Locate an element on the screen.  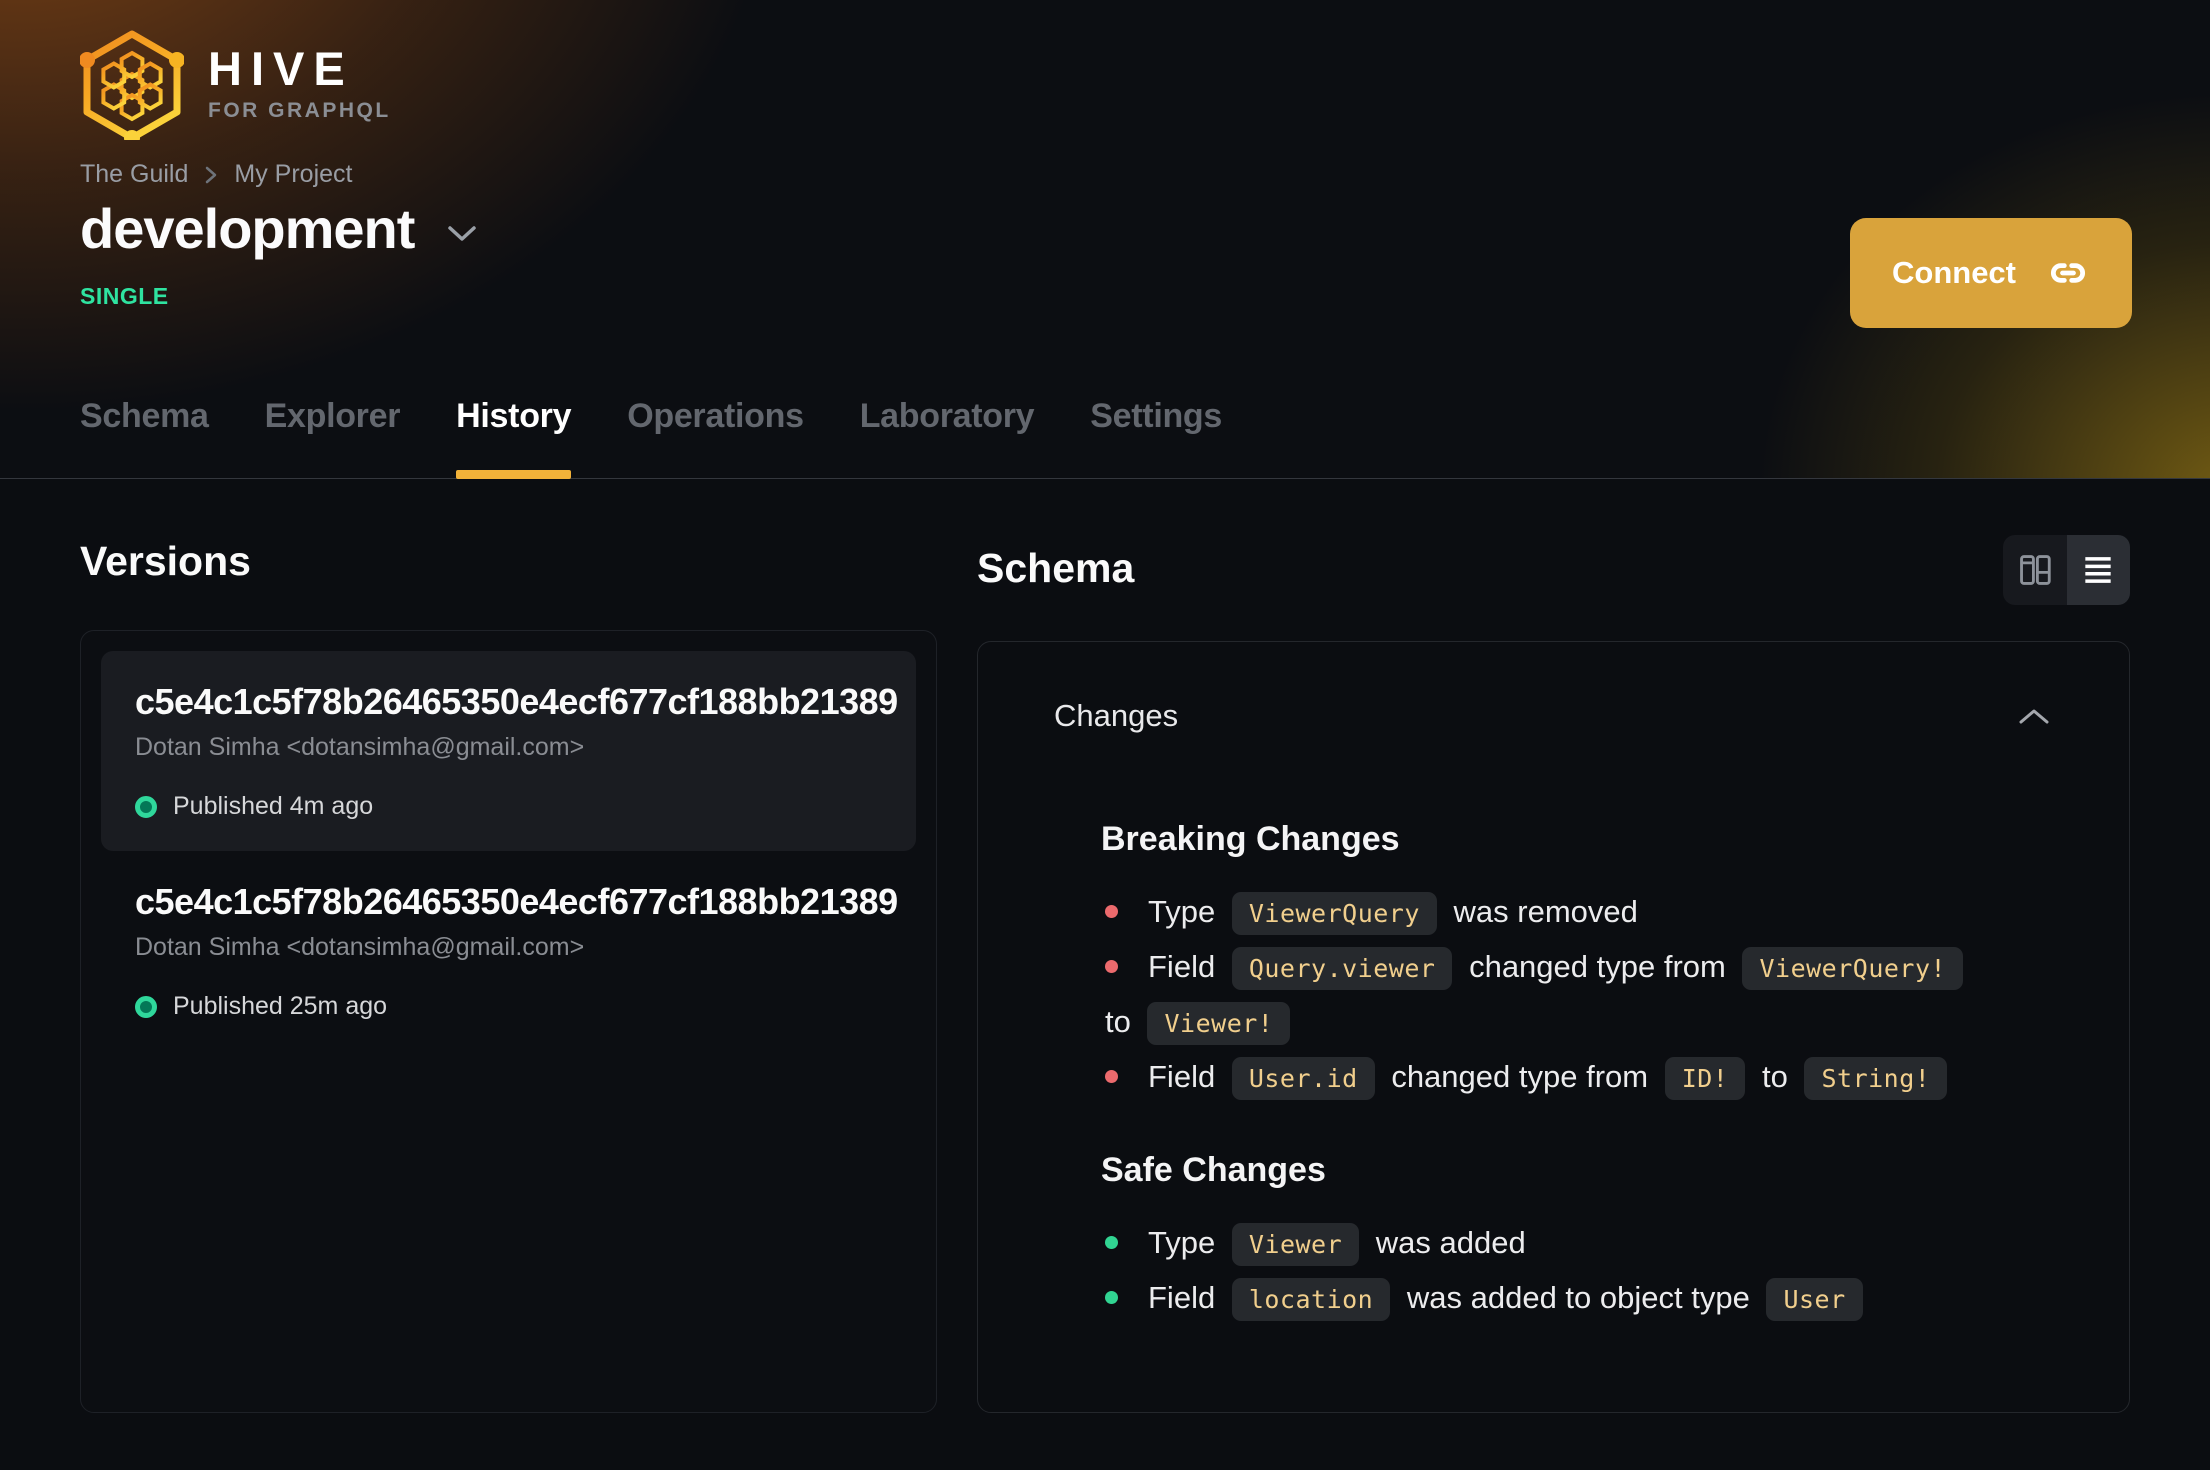
breadcrumb-item: My Project is located at coordinates (293, 174).